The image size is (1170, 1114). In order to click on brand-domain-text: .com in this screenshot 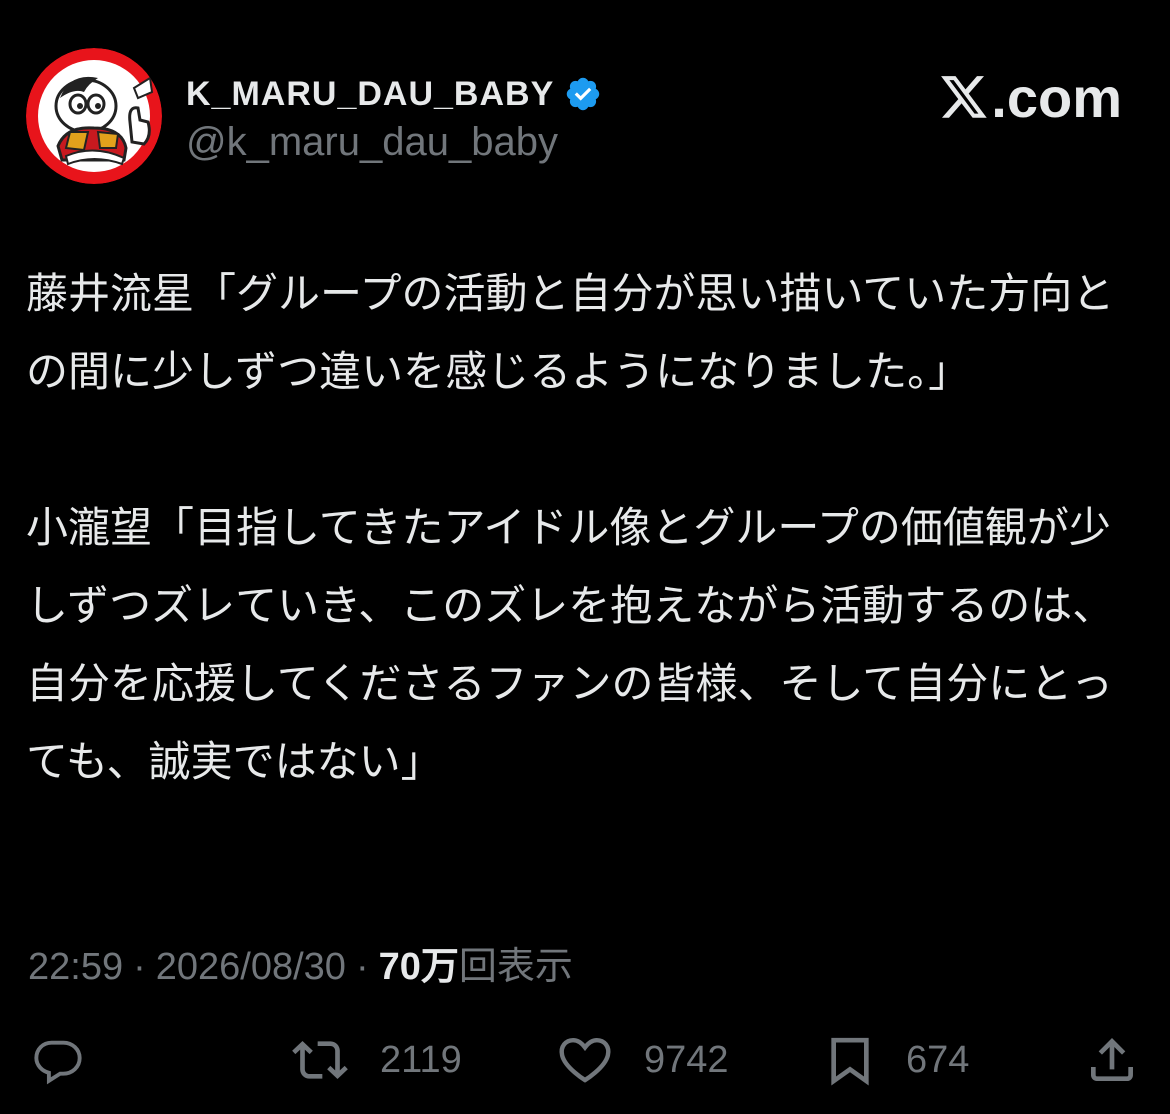, I will do `click(1056, 97)`.